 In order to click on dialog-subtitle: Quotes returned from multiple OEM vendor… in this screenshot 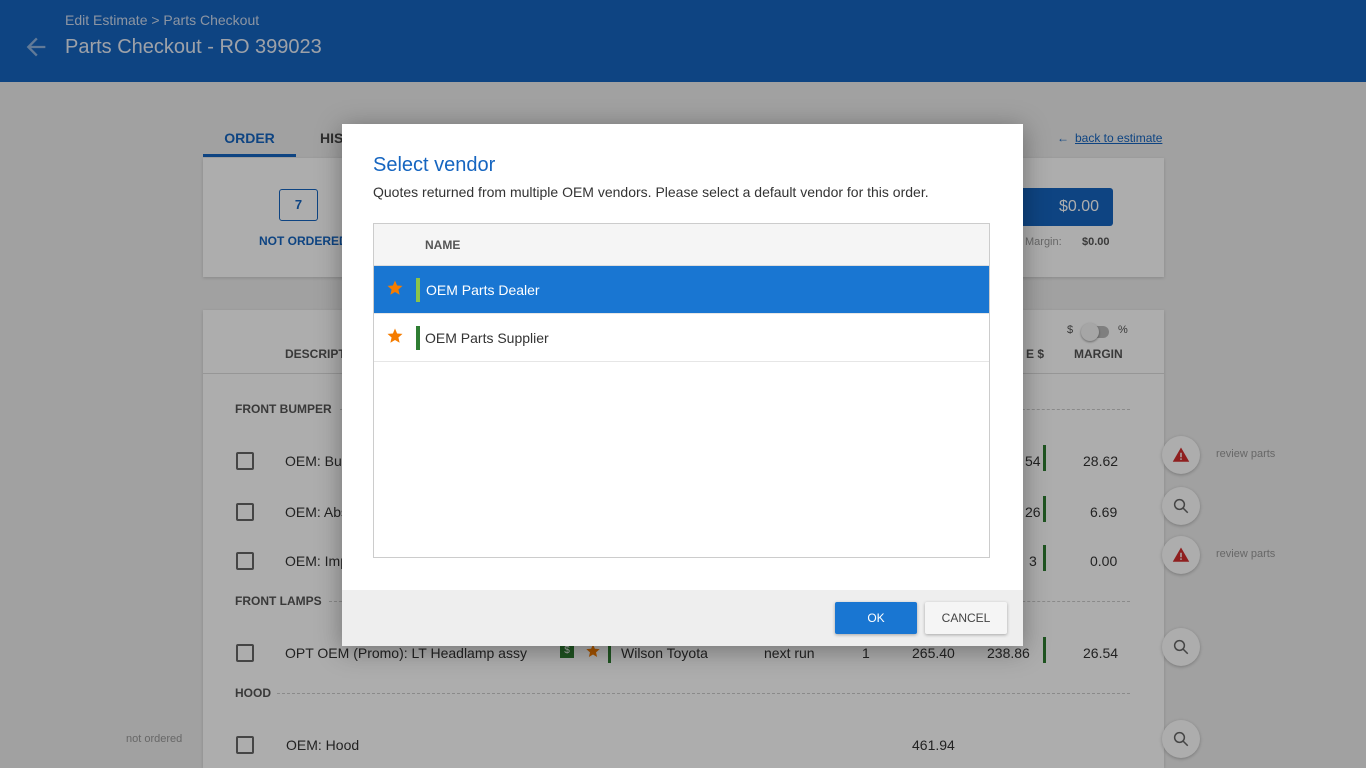, I will do `click(651, 192)`.